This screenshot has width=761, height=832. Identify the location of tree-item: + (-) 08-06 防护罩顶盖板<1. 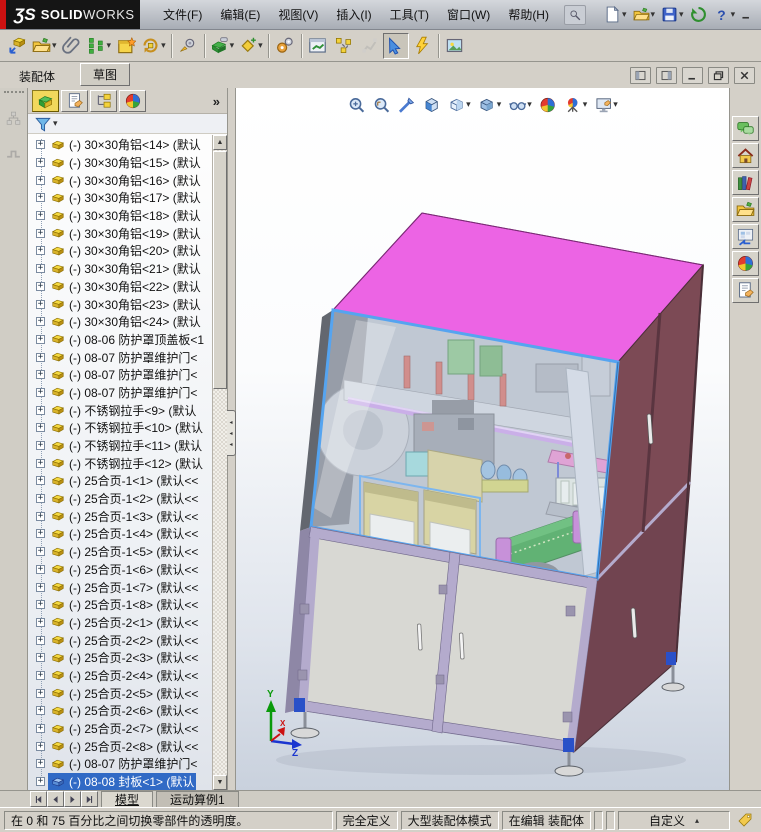
(120, 340).